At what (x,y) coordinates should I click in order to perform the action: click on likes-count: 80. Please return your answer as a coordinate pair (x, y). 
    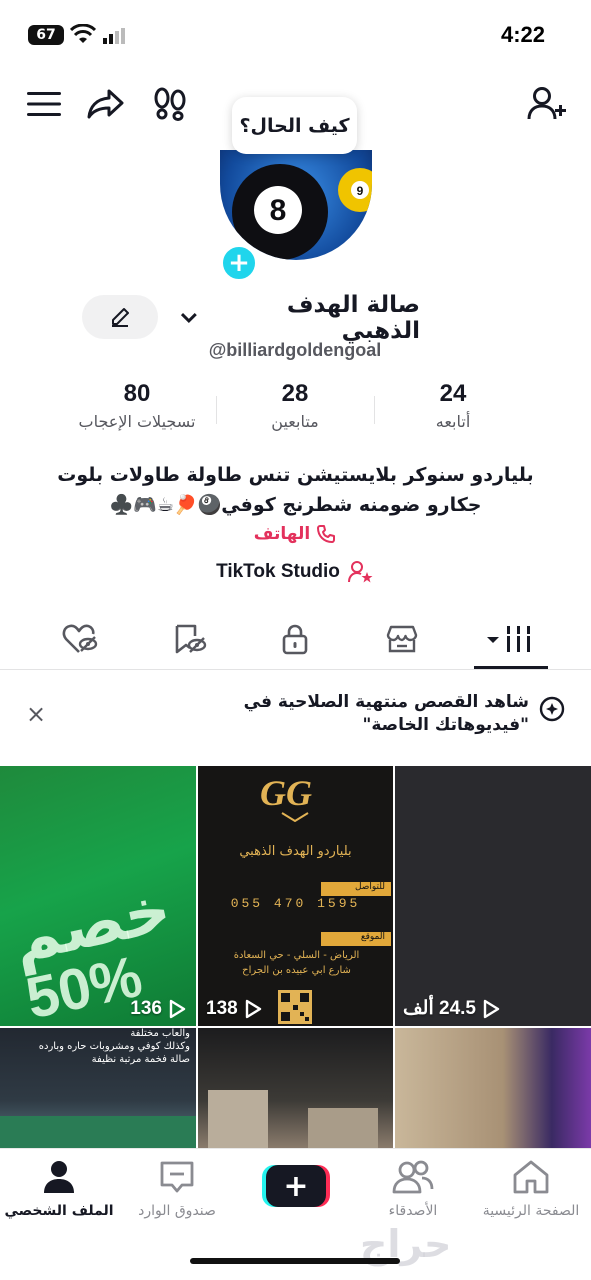
    Looking at the image, I should click on (137, 393).